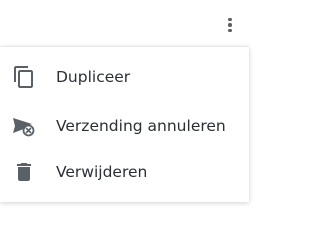 The width and height of the screenshot is (320, 240). I want to click on more-vertical-icon, so click(230, 19).